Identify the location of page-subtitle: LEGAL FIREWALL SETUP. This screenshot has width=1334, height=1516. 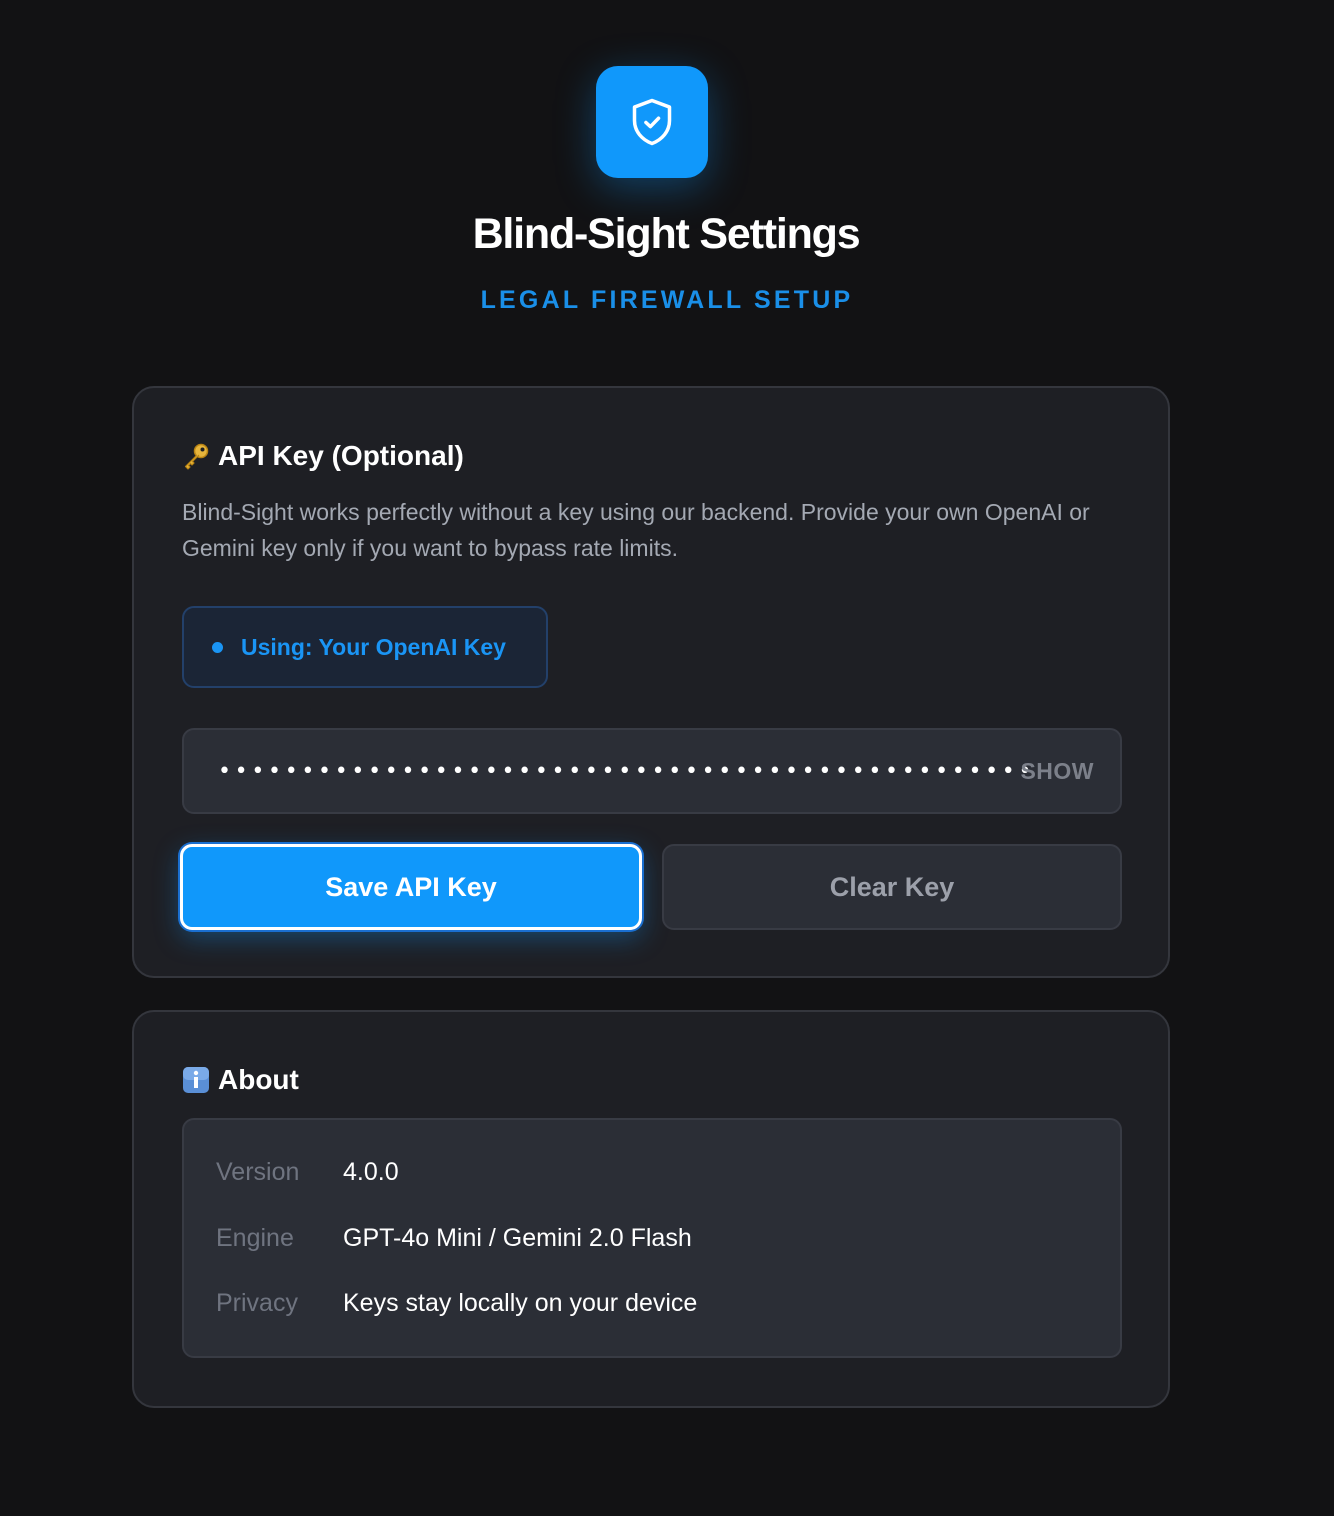
(652, 300).